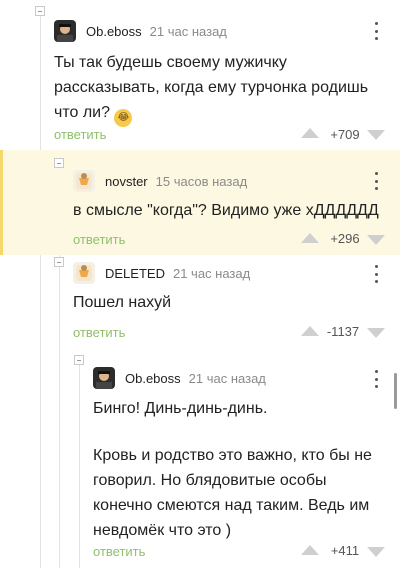 This screenshot has width=400, height=568. I want to click on comment-text: в смысле "когда"? Видимо уже хДДДДДД, so click(226, 210).